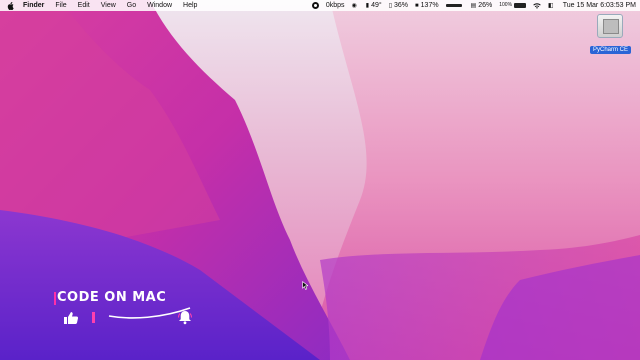  I want to click on menu-help: Help, so click(190, 5).